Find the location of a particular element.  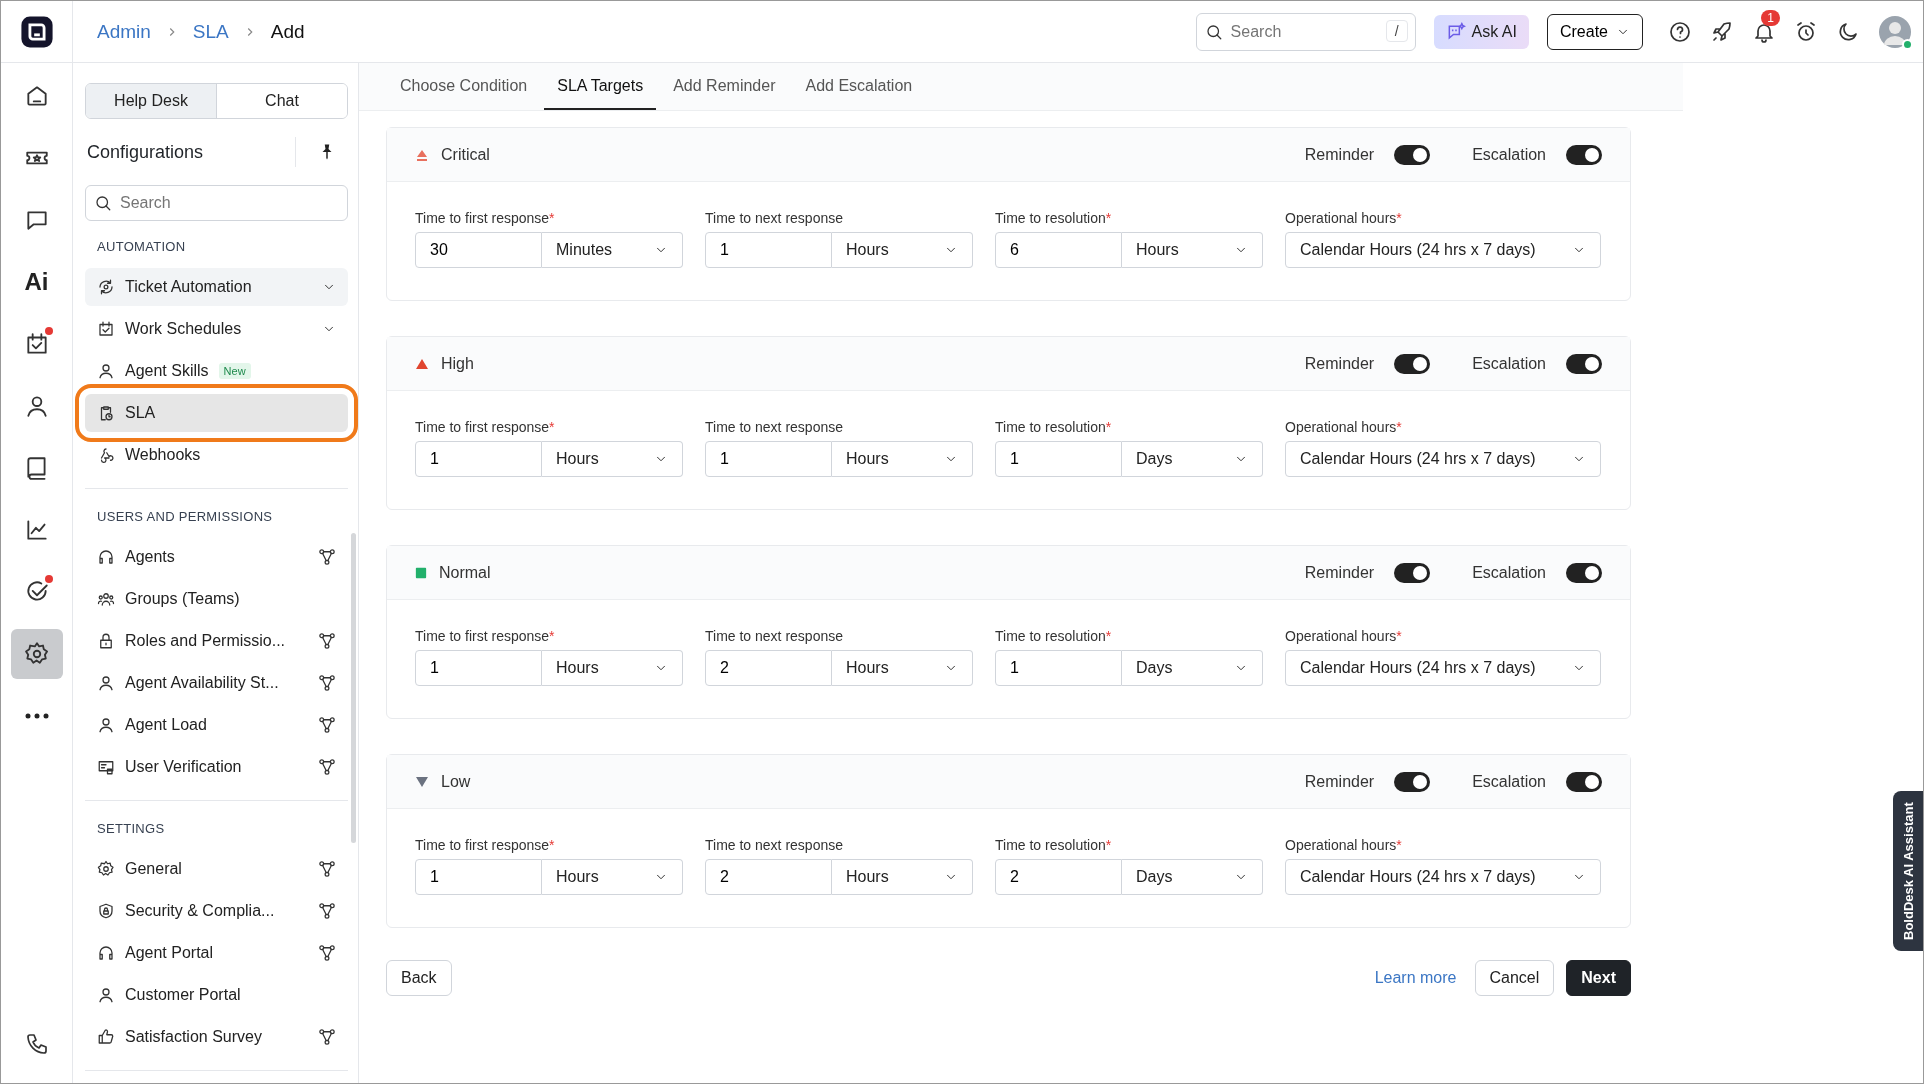

scrollbar is located at coordinates (353, 688).